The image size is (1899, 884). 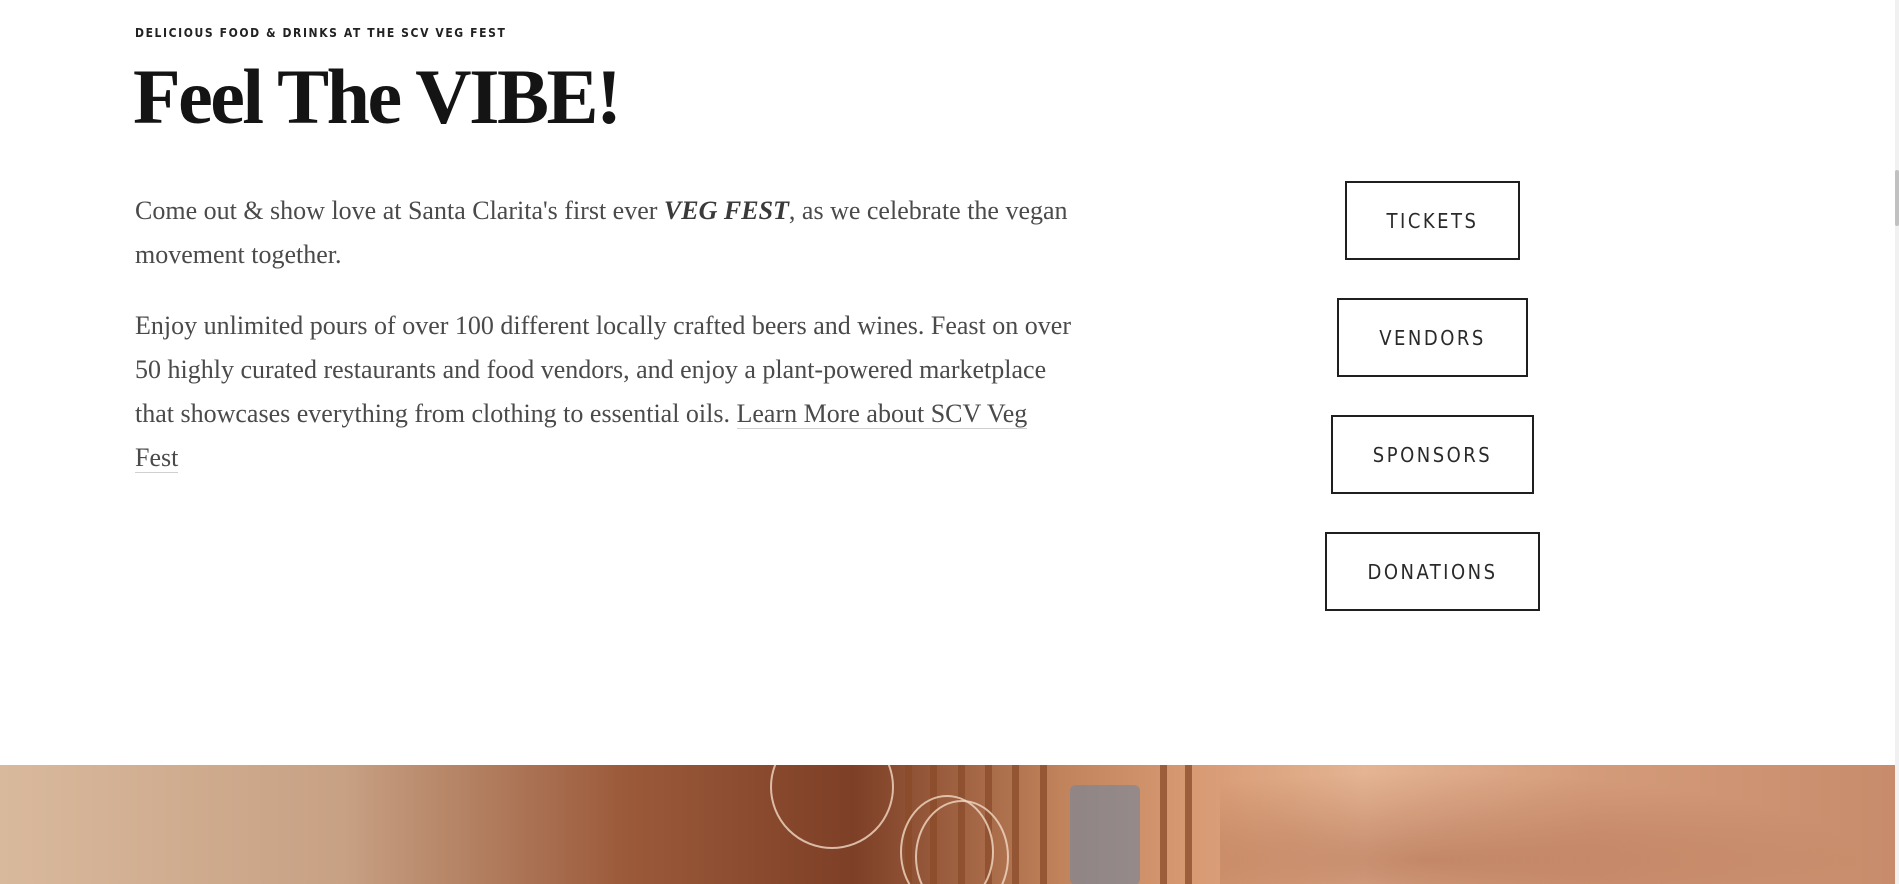 I want to click on festival-photo, so click(x=947, y=824).